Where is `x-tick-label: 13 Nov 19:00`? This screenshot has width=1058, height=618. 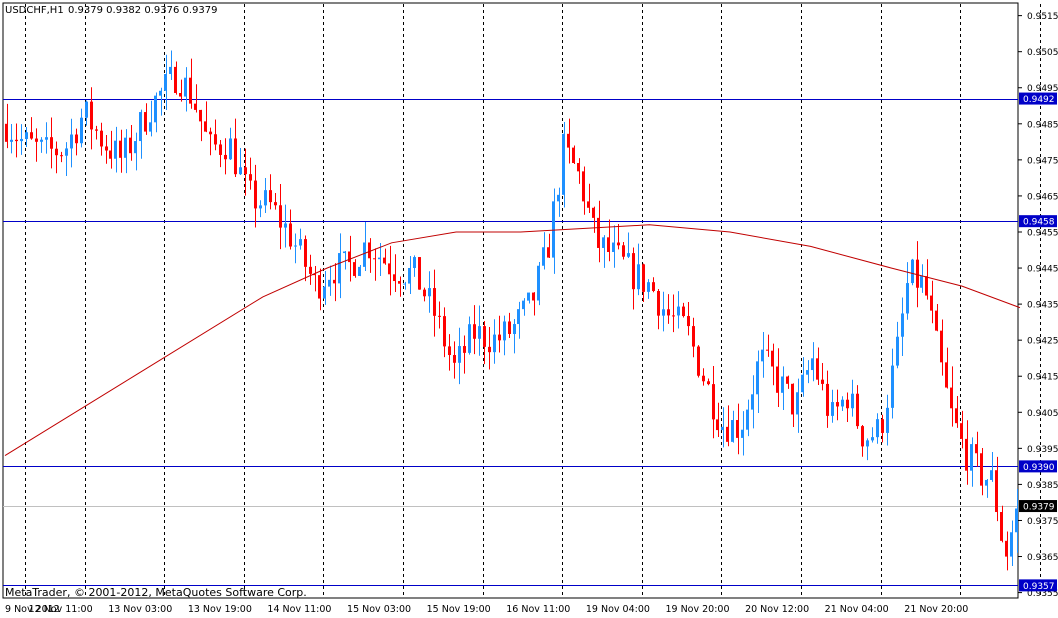 x-tick-label: 13 Nov 19:00 is located at coordinates (220, 609).